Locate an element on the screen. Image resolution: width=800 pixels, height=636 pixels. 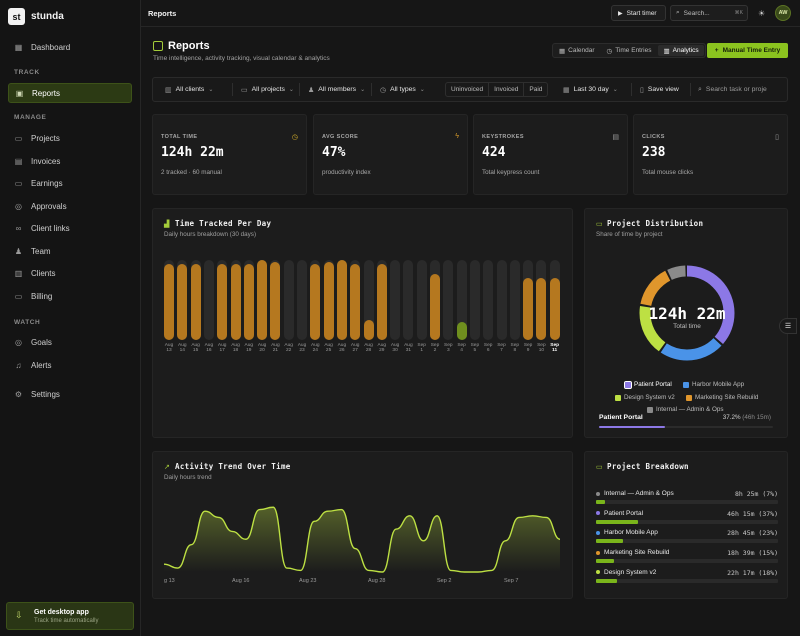
project-filter: ▭ All projects ⌄ is located at coordinates (267, 89).